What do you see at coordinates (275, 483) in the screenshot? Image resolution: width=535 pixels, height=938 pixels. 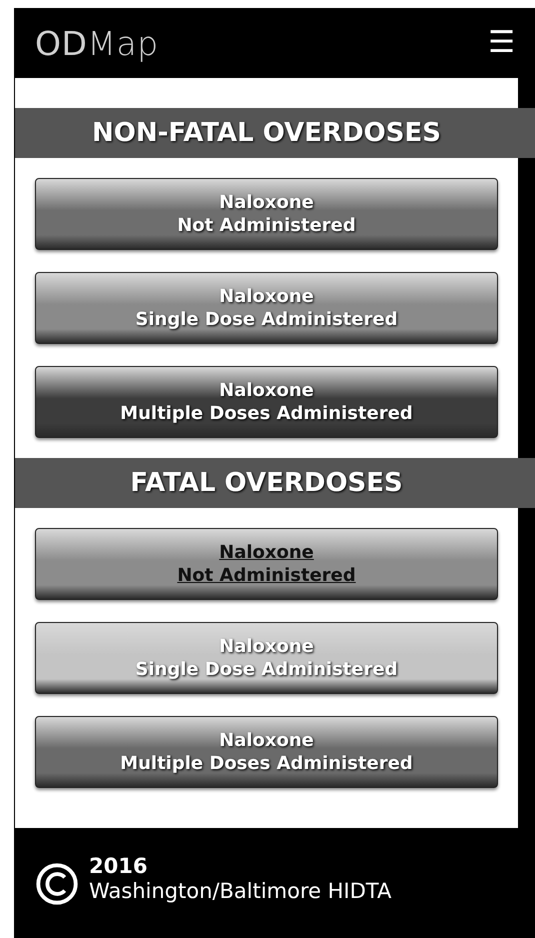 I see `section-header: FATAL OVERDOSES` at bounding box center [275, 483].